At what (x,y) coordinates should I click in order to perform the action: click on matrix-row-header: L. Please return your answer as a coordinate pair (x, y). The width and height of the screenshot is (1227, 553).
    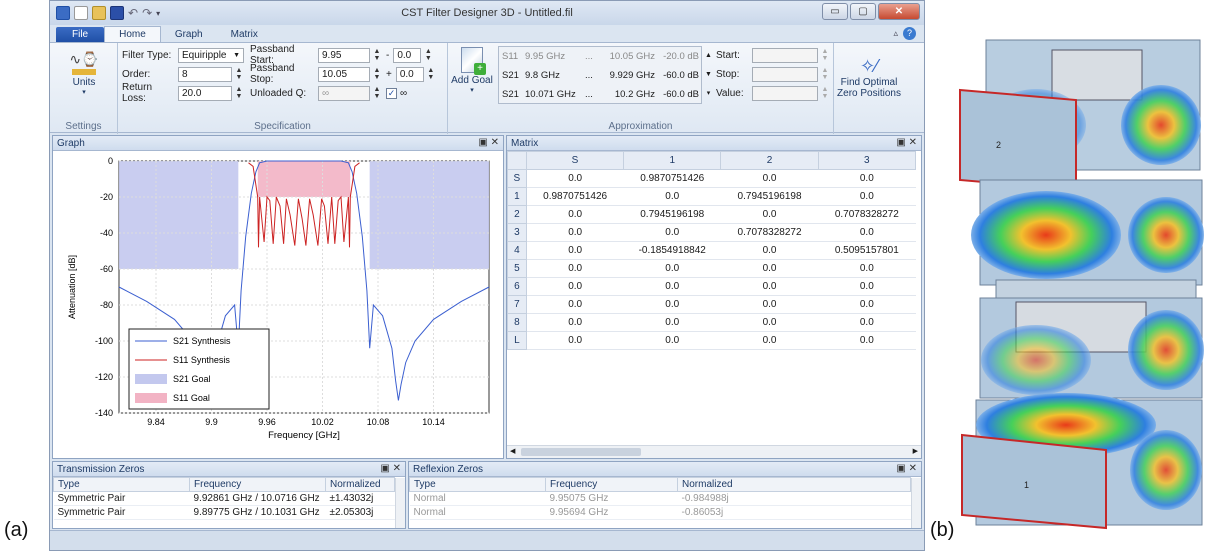
    Looking at the image, I should click on (517, 340).